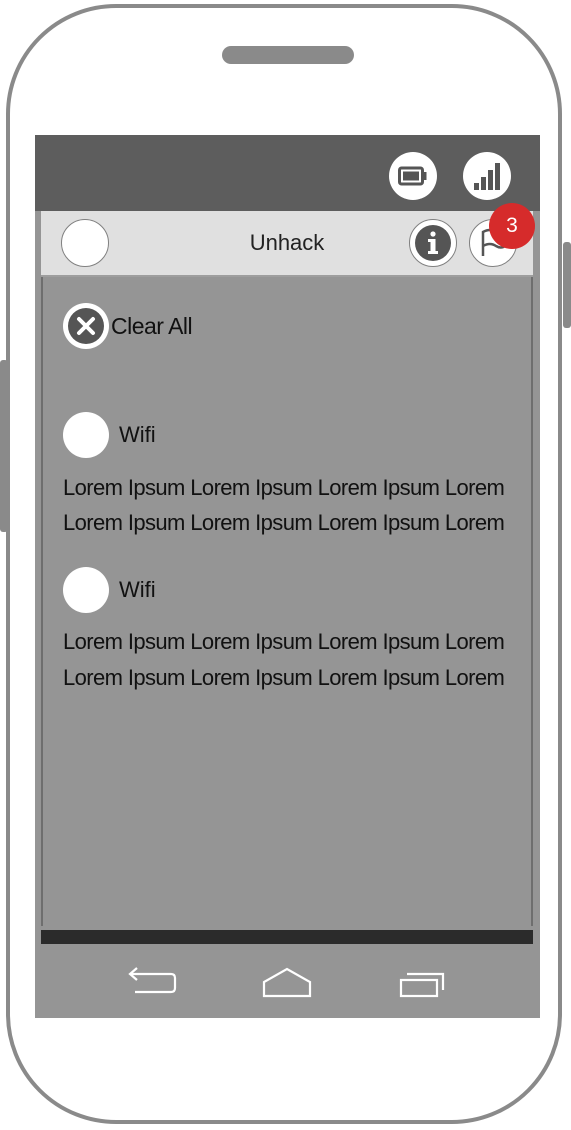  Describe the element at coordinates (487, 176) in the screenshot. I see `signal-icon` at that location.